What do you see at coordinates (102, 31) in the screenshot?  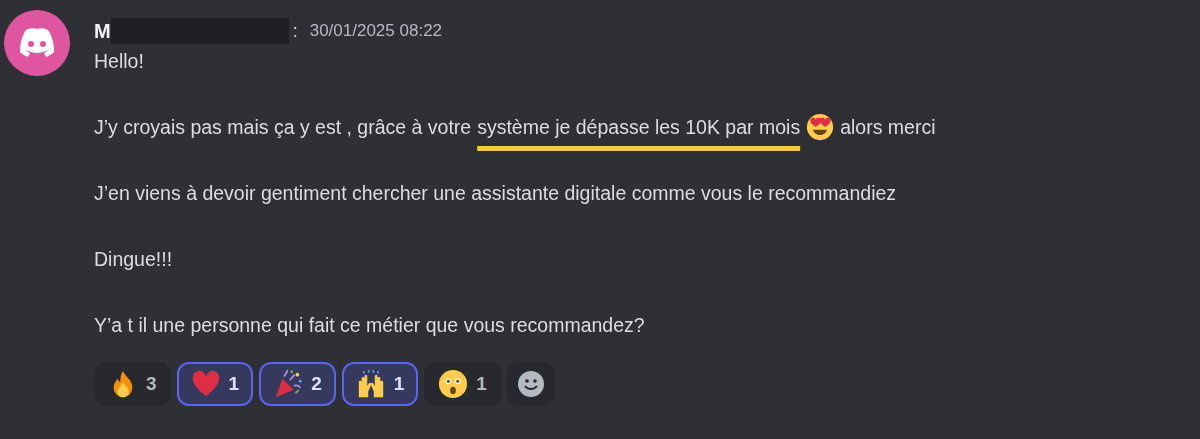 I see `author-name: M` at bounding box center [102, 31].